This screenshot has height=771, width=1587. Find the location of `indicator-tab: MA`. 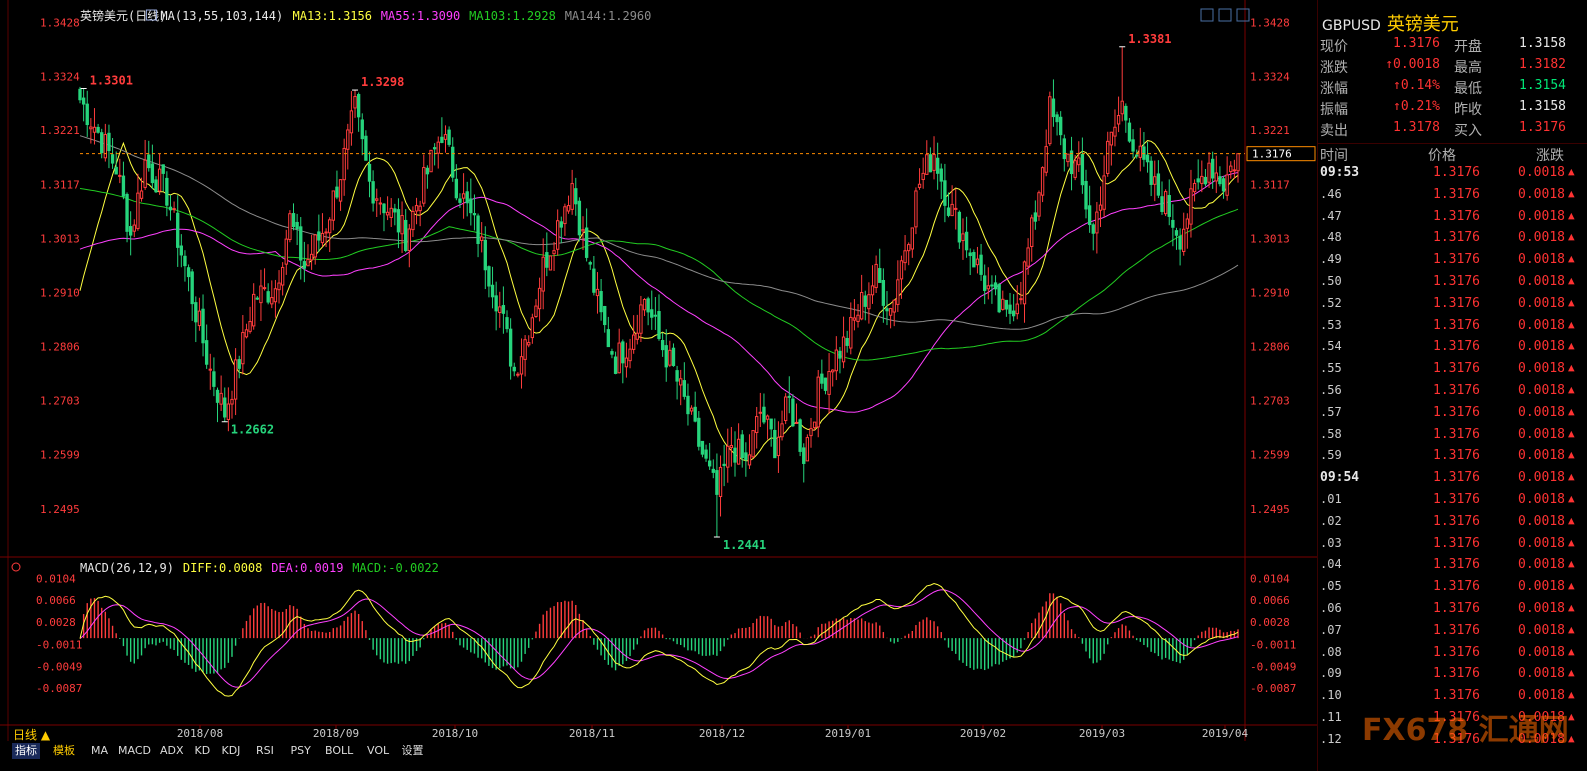

indicator-tab: MA is located at coordinates (99, 751).